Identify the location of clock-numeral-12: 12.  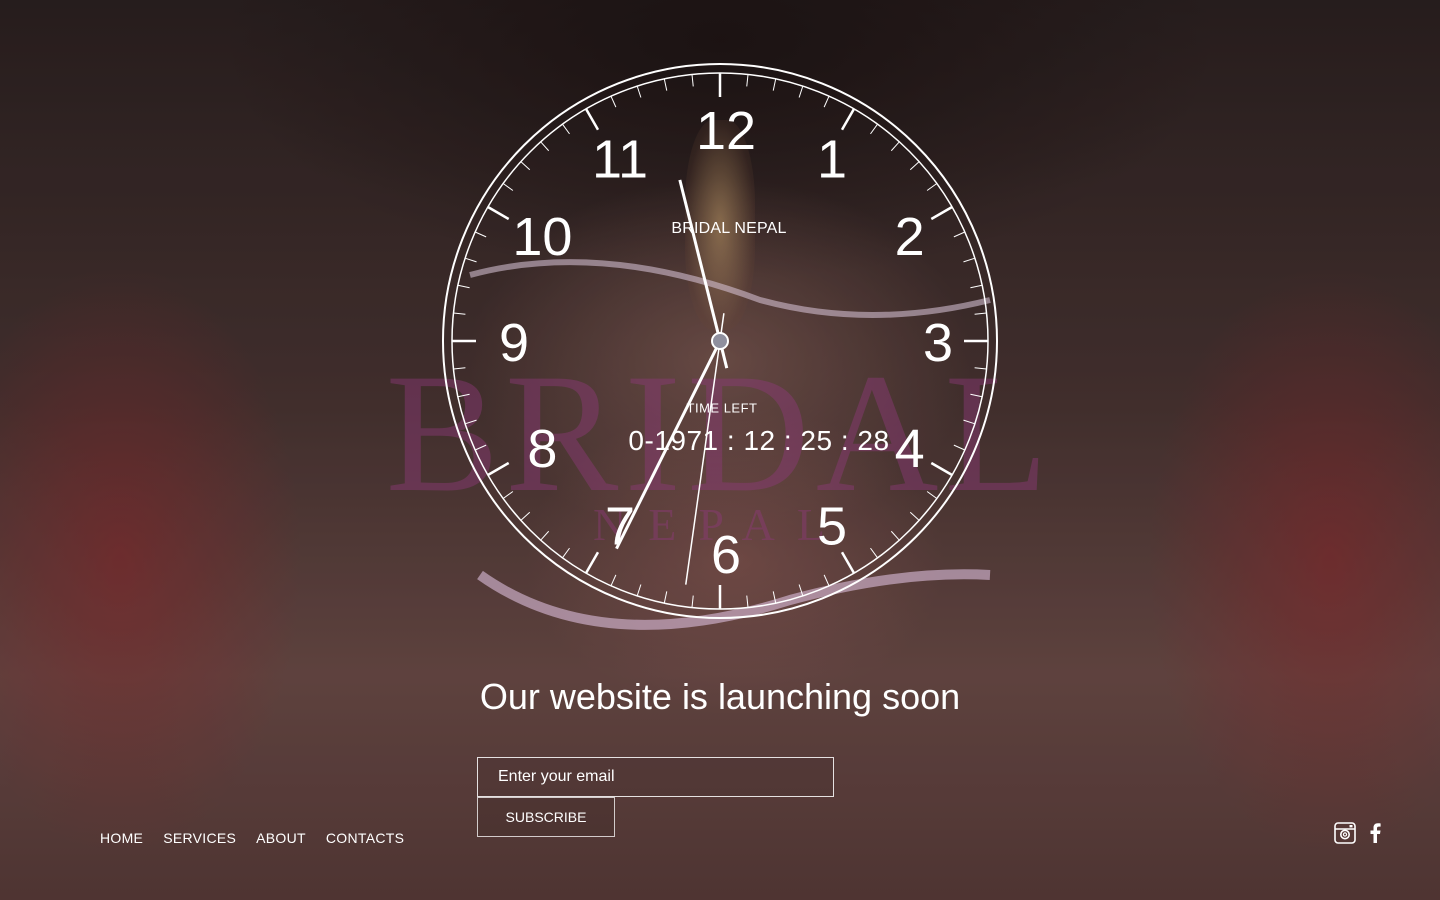
(726, 131).